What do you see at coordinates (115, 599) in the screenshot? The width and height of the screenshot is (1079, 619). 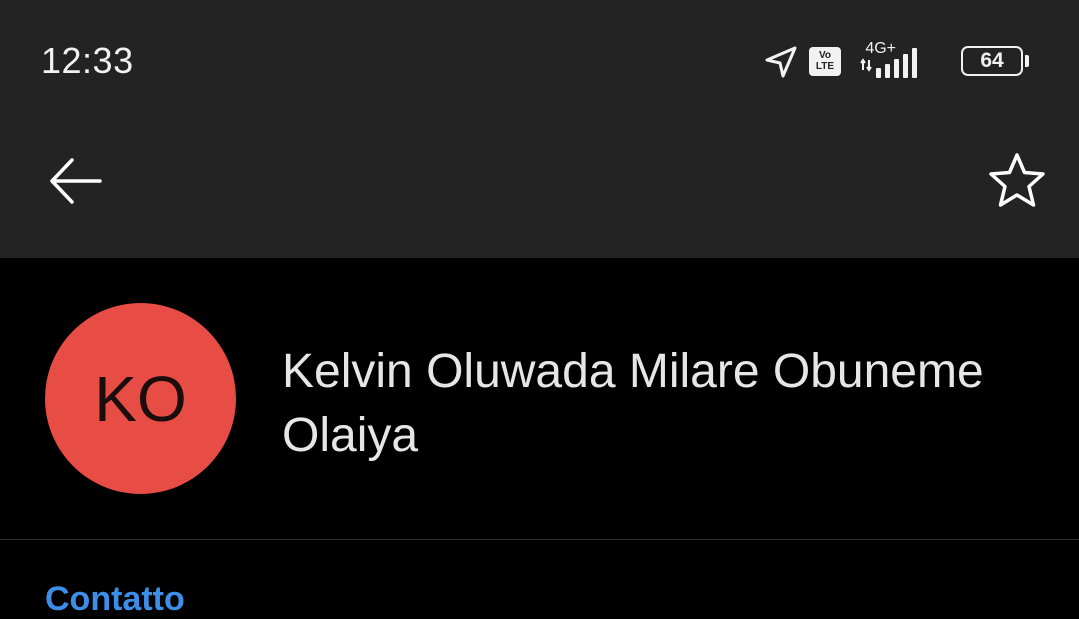 I see `section-label-contact: Contatto` at bounding box center [115, 599].